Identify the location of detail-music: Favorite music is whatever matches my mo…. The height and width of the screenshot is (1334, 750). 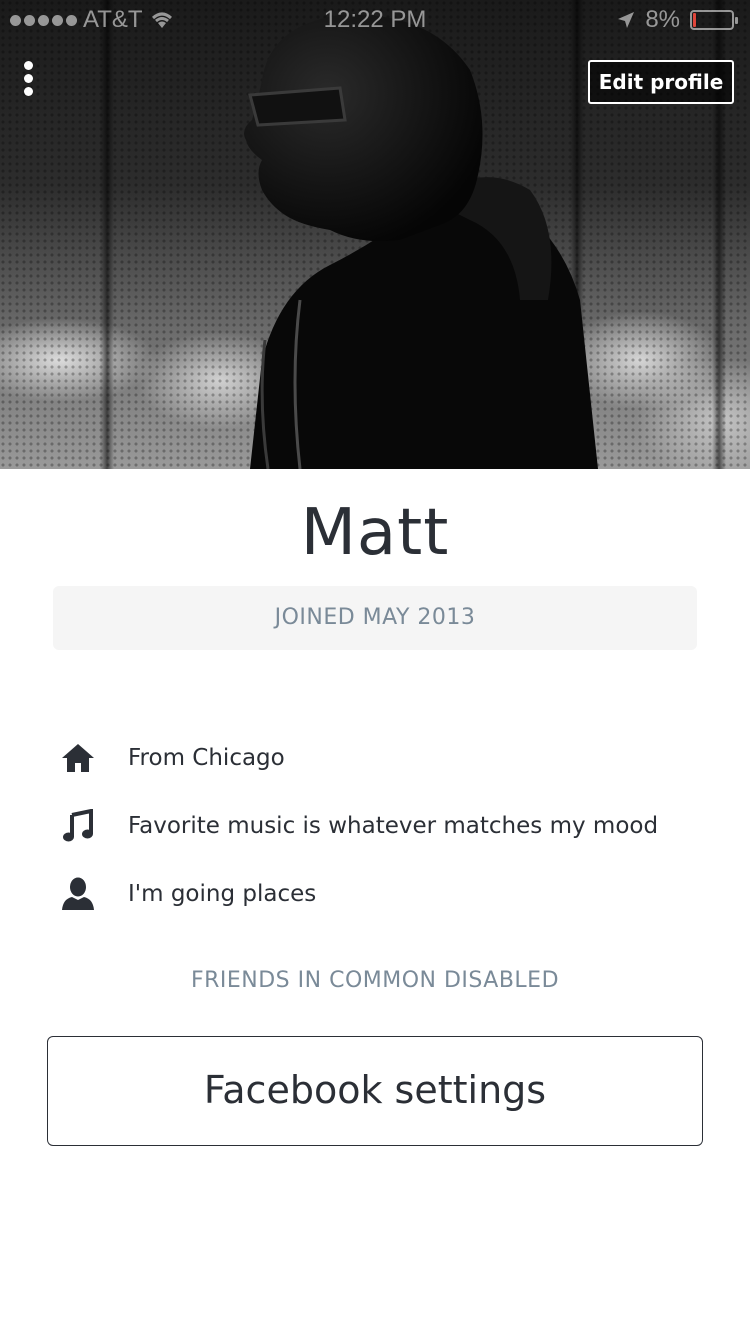
(388, 826).